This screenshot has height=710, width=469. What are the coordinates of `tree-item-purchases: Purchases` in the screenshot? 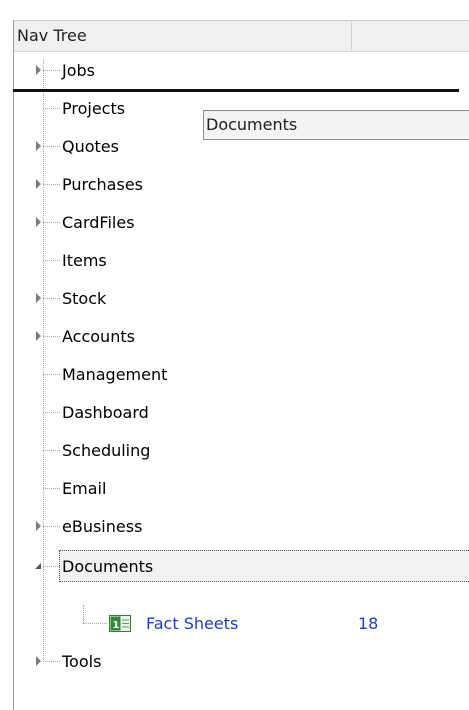 It's located at (241, 185).